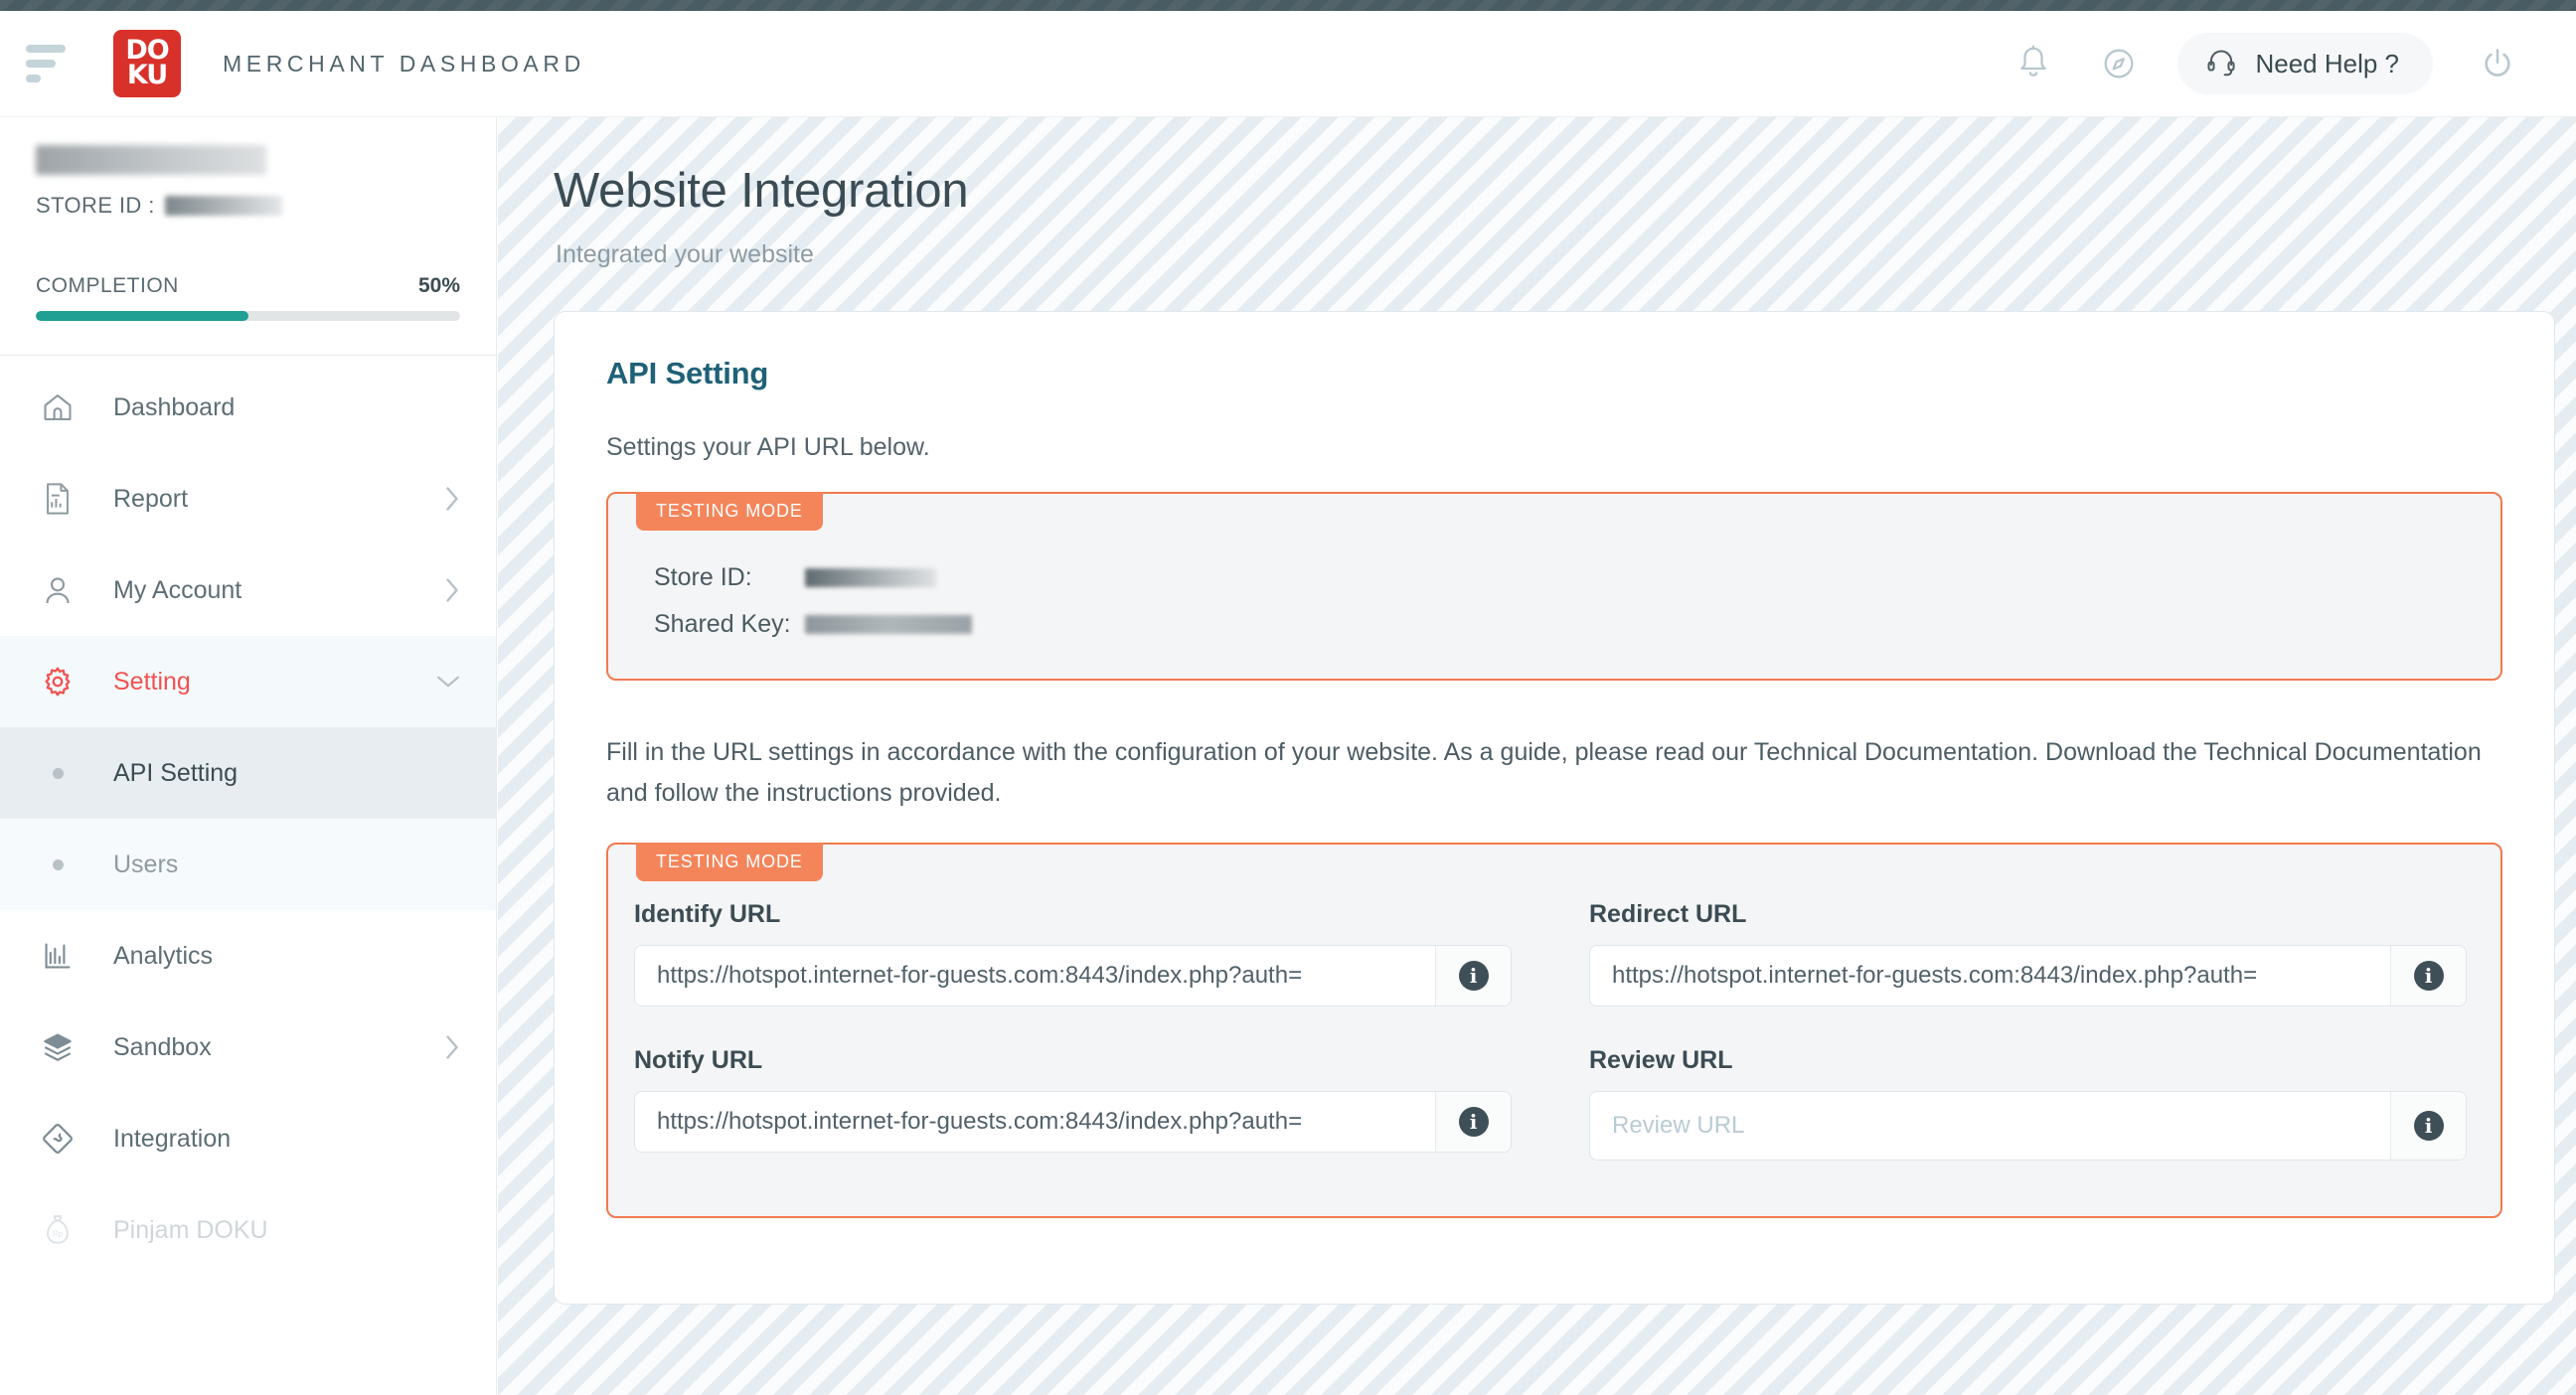  I want to click on chart-icon, so click(57, 956).